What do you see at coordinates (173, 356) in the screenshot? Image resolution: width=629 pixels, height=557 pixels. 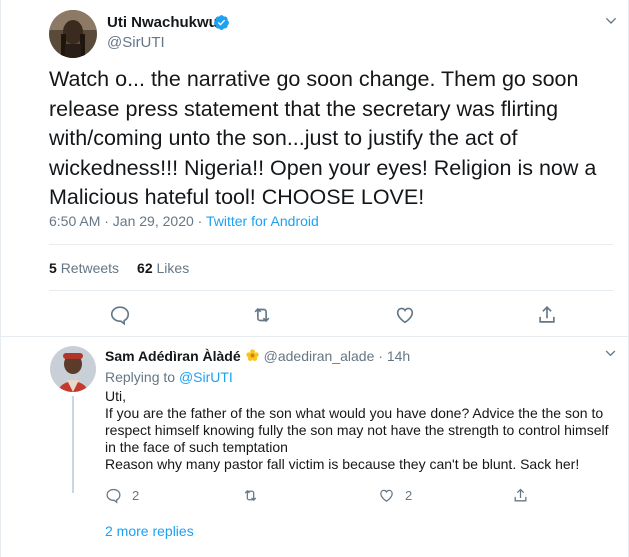 I see `reply-author-name: Sam Adédìran Àlàdé` at bounding box center [173, 356].